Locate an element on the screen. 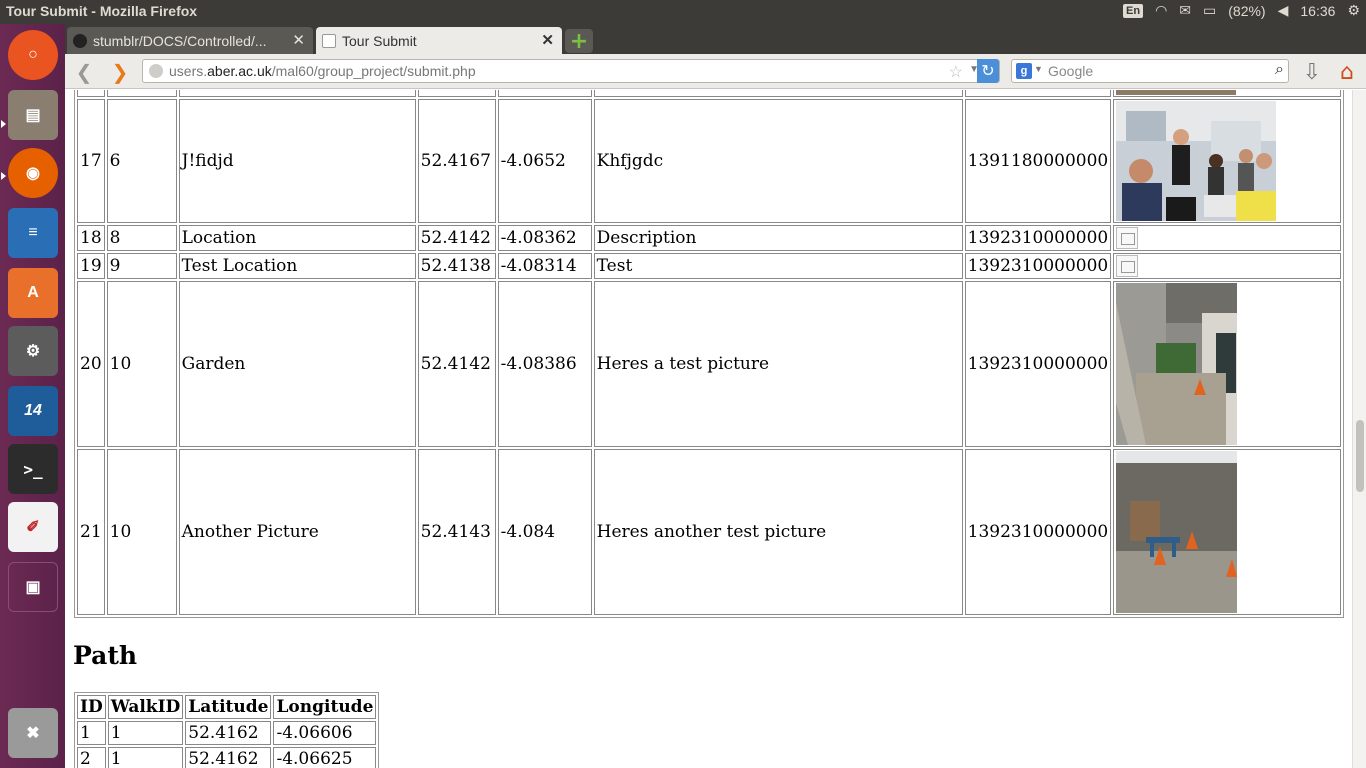 This screenshot has width=1366, height=768. tab-label: Tour Submit is located at coordinates (379, 40).